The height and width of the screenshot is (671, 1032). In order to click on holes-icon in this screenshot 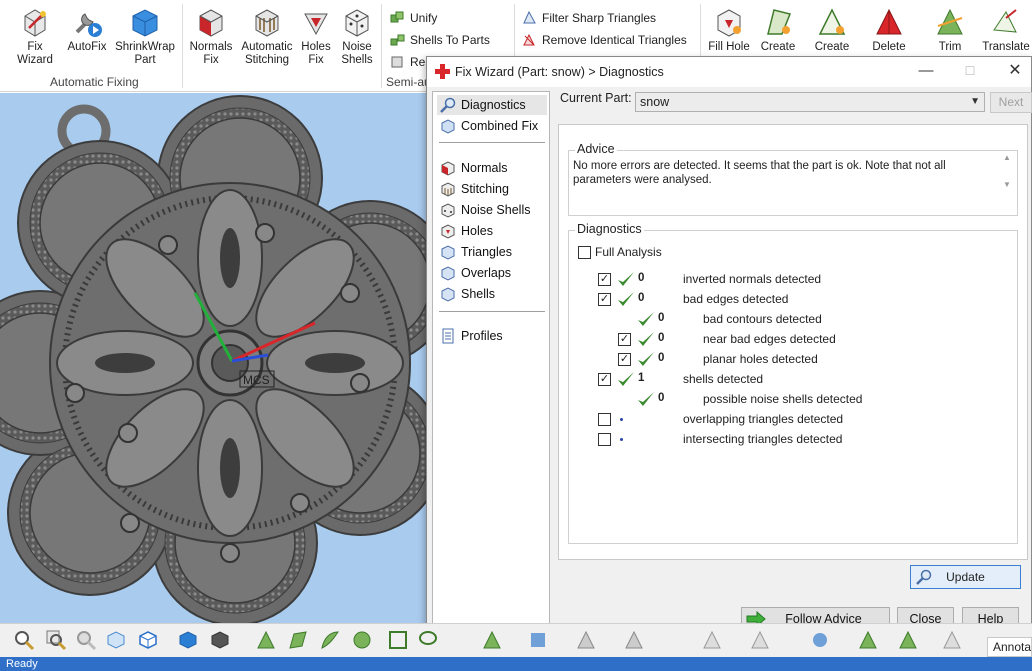, I will do `click(448, 231)`.